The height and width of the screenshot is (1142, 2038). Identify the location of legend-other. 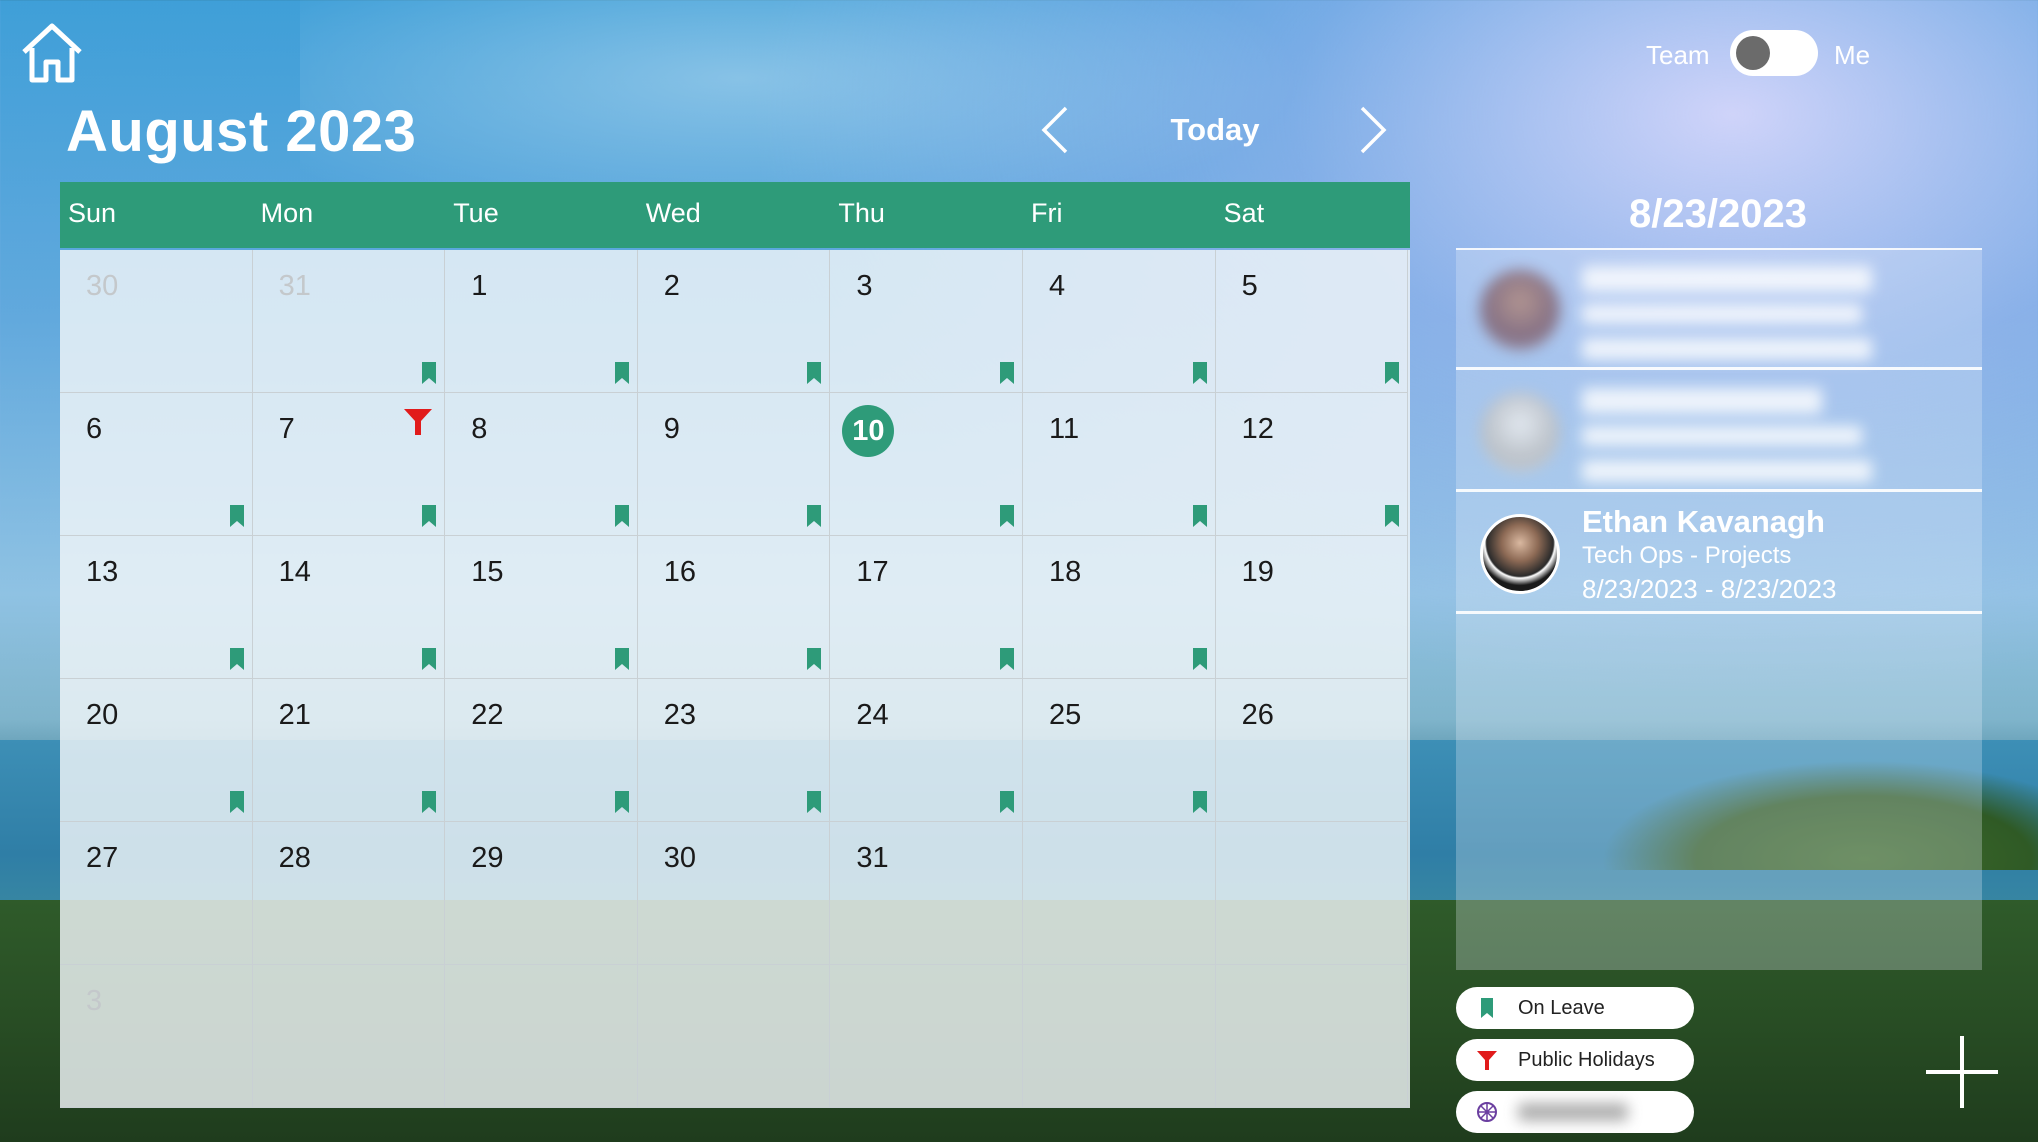
(1575, 1112).